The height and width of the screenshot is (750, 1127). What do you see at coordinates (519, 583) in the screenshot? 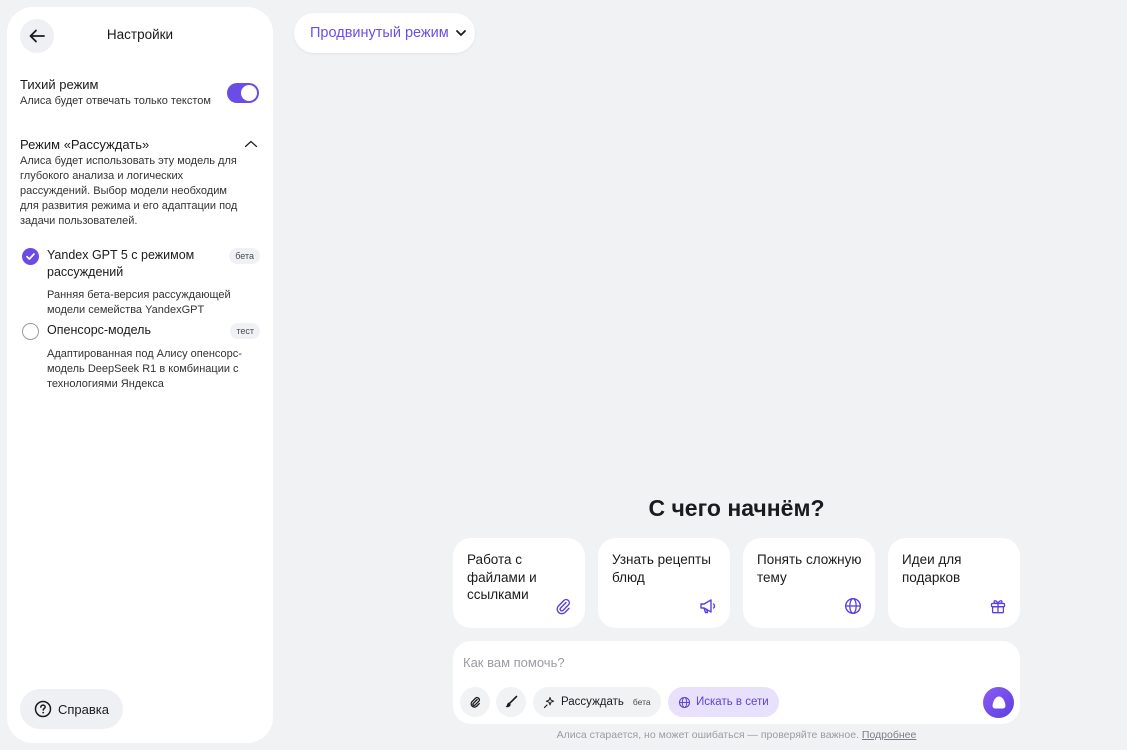
I see `suggestion-card-files: Работа с файлами и ссылками` at bounding box center [519, 583].